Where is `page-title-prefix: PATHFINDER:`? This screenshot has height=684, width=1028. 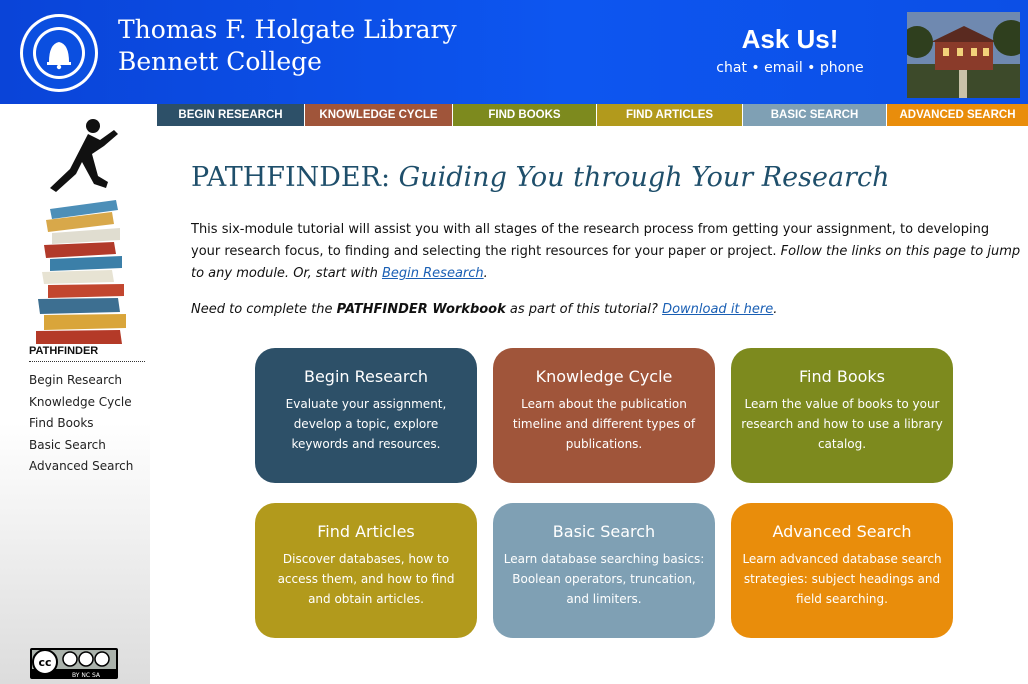
page-title-prefix: PATHFINDER: is located at coordinates (291, 177).